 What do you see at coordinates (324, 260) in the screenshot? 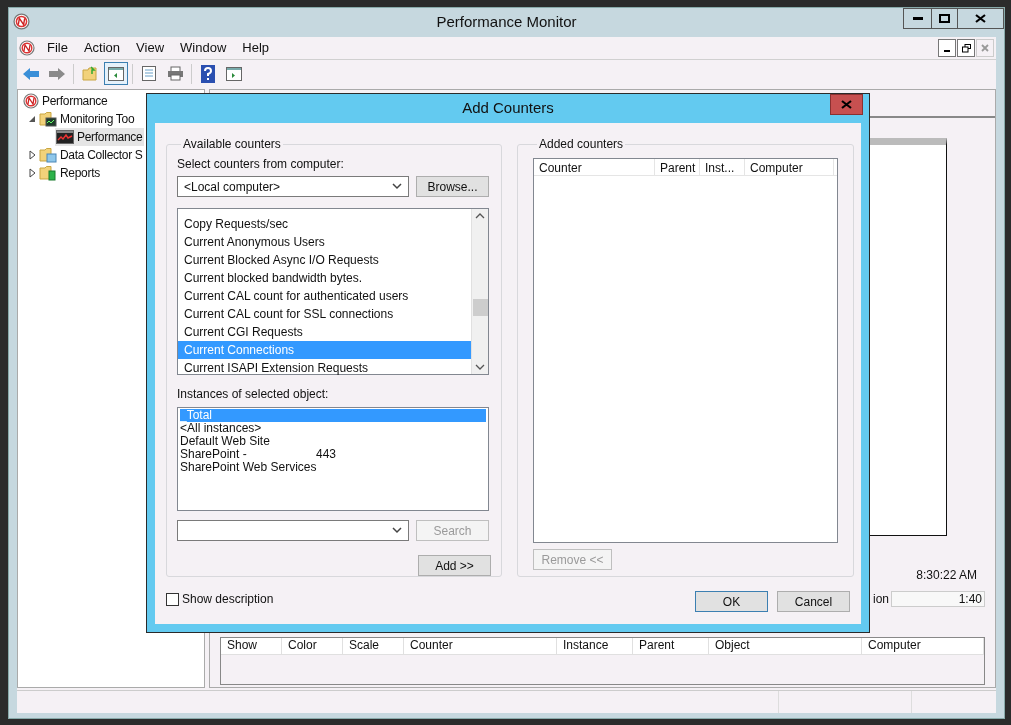
I see `counter-list-item: Current Blocked Async I/O Requests` at bounding box center [324, 260].